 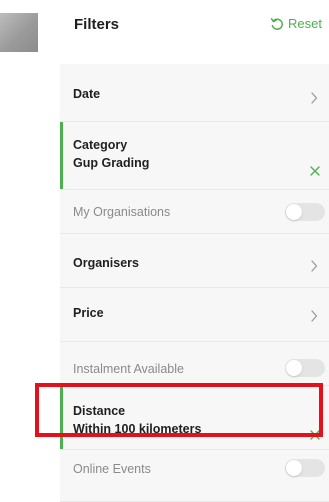 What do you see at coordinates (106, 263) in the screenshot?
I see `filter-organisers-label: Organisers` at bounding box center [106, 263].